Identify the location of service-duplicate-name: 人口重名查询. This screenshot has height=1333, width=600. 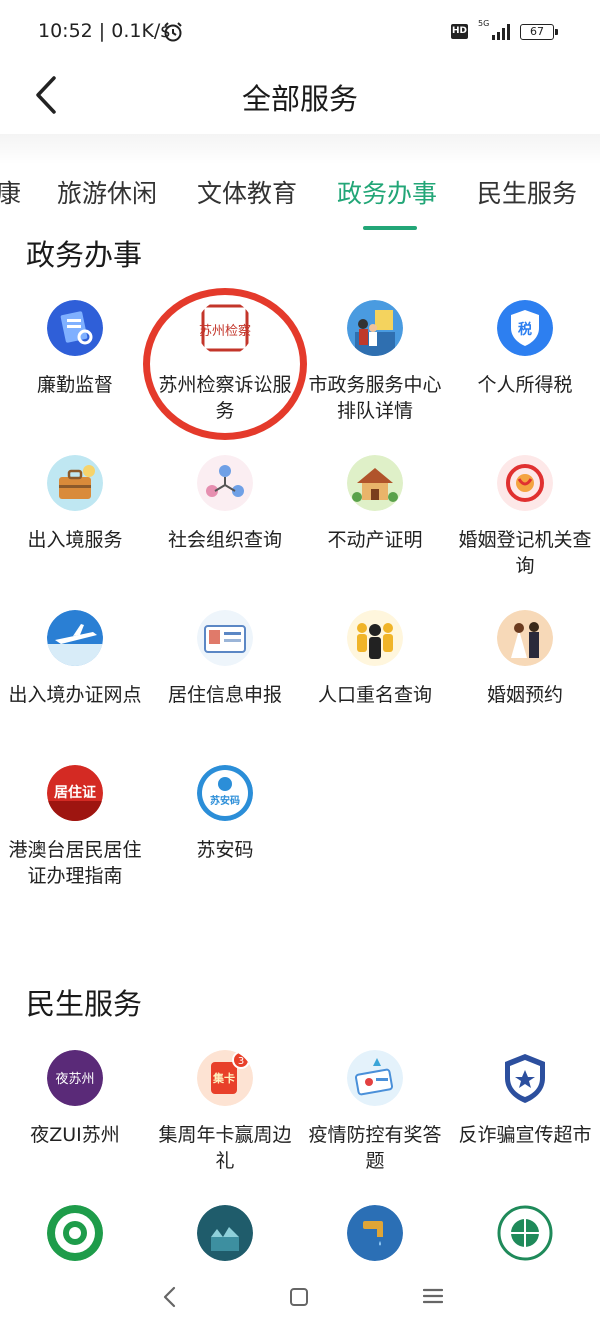
(375, 659).